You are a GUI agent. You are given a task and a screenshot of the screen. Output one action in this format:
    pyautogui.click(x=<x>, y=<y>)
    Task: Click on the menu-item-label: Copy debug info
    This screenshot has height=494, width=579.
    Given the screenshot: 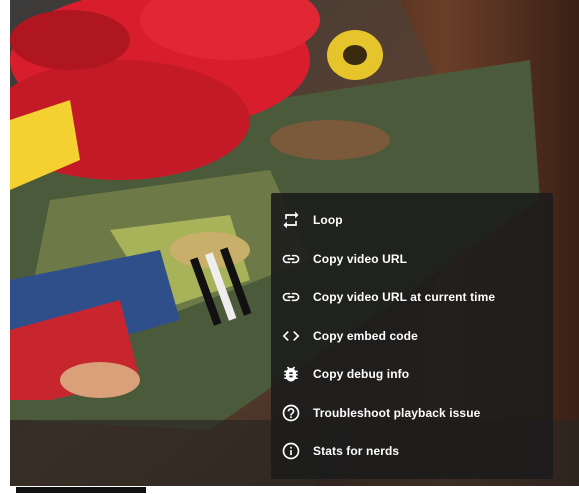 What is the action you would take?
    pyautogui.click(x=361, y=374)
    